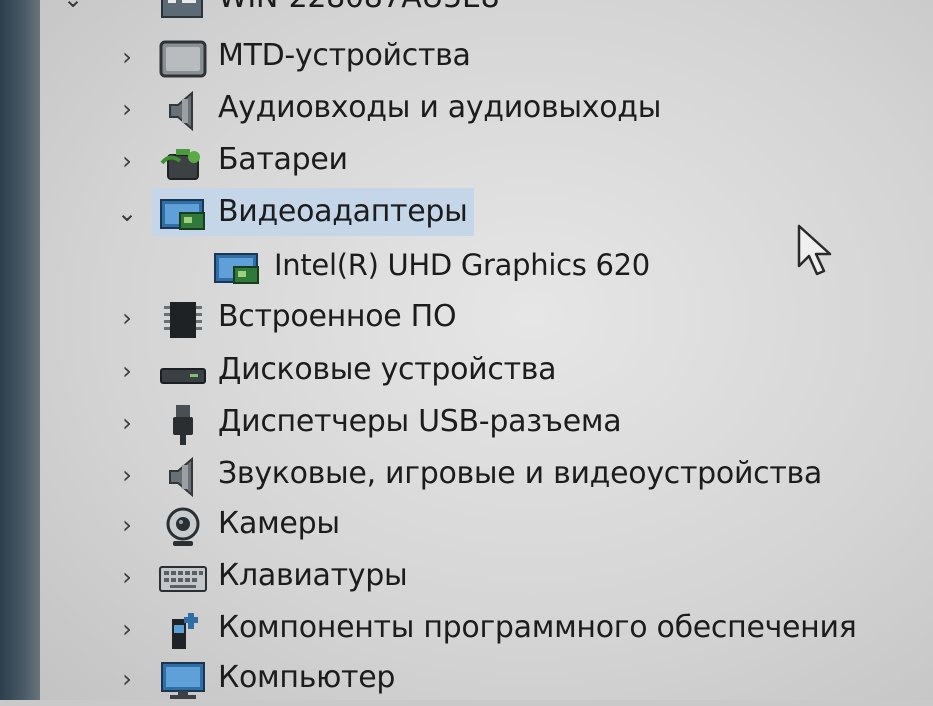  What do you see at coordinates (814, 250) in the screenshot?
I see `mouse-pointer-icon` at bounding box center [814, 250].